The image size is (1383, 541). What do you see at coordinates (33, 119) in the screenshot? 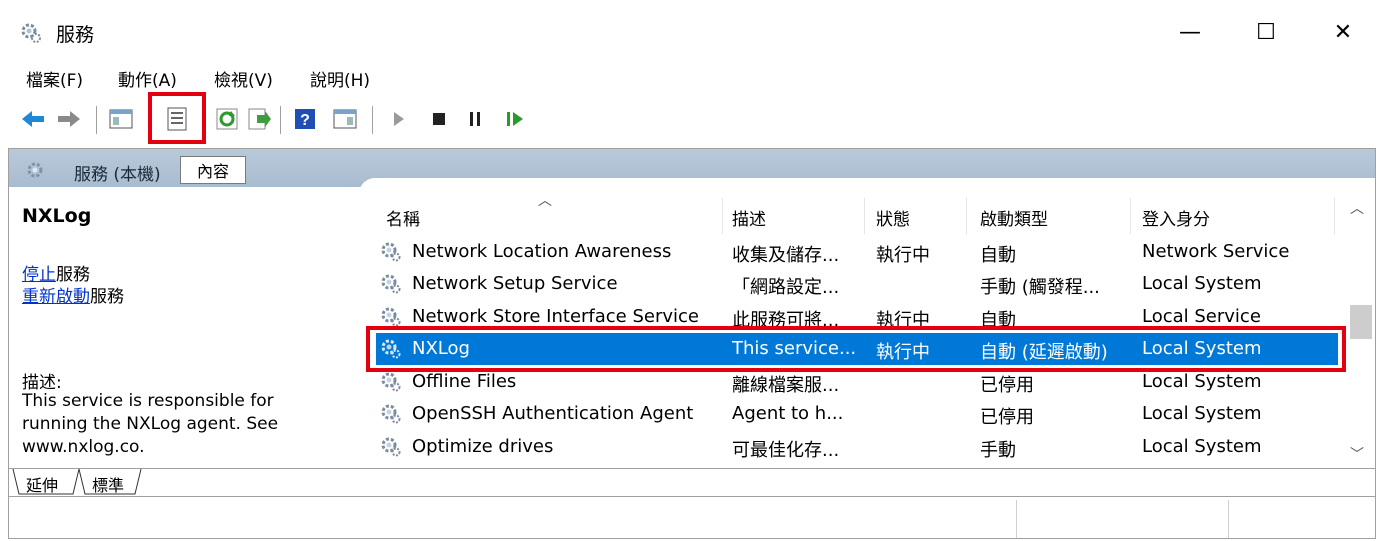
I see `back-arrow-icon` at bounding box center [33, 119].